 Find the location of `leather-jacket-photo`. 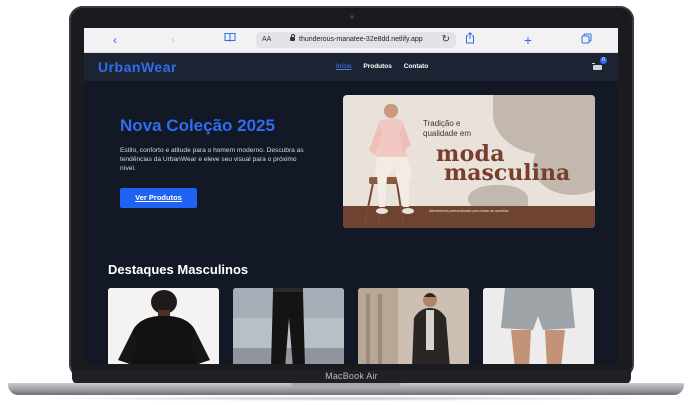

leather-jacket-photo is located at coordinates (413, 326).